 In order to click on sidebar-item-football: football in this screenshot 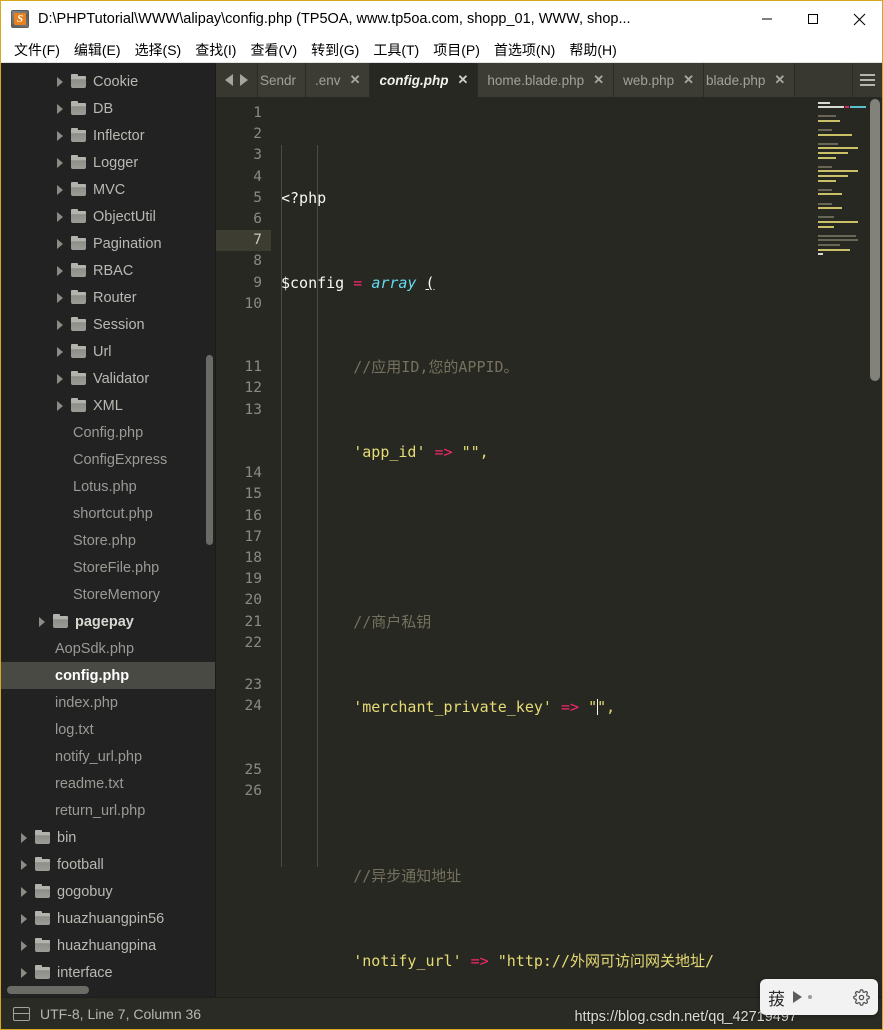, I will do `click(108, 864)`.